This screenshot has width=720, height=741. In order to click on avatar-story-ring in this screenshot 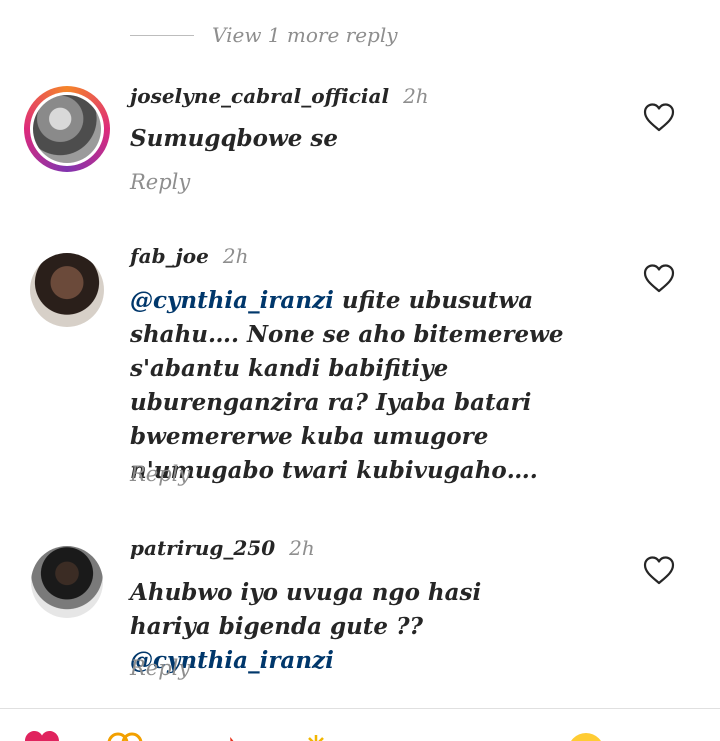, I will do `click(67, 129)`.